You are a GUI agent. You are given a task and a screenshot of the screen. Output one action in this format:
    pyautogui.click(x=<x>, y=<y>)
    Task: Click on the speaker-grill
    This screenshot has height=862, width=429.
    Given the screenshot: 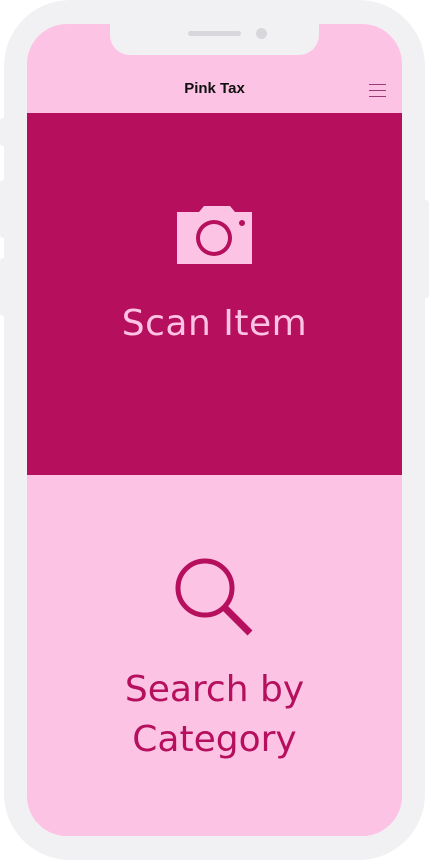 What is the action you would take?
    pyautogui.click(x=214, y=33)
    